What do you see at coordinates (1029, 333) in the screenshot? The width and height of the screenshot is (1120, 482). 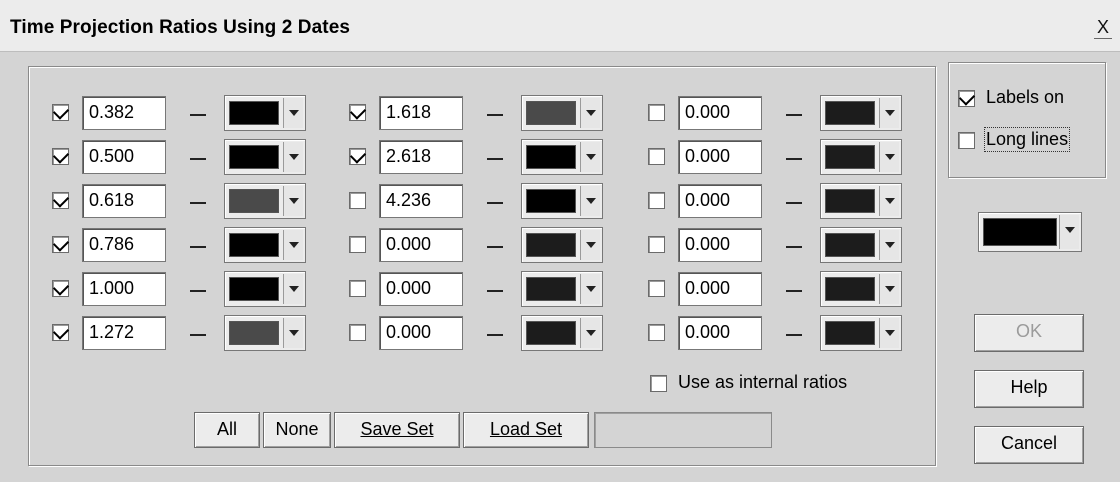 I see `ok-button: OK` at bounding box center [1029, 333].